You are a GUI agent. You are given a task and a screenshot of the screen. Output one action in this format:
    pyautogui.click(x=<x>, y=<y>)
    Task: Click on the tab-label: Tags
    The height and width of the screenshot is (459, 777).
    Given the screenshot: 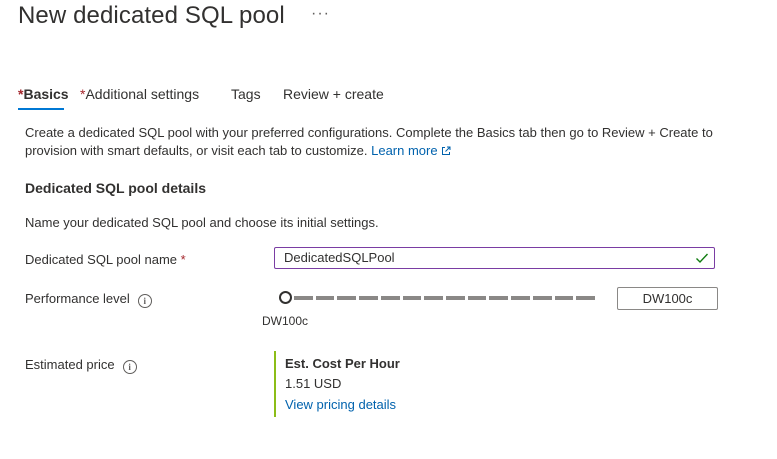 What is the action you would take?
    pyautogui.click(x=246, y=94)
    